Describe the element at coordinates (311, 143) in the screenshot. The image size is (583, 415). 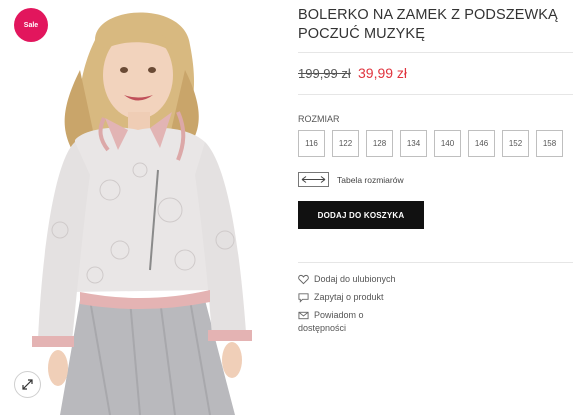
I see `size-option: 116` at that location.